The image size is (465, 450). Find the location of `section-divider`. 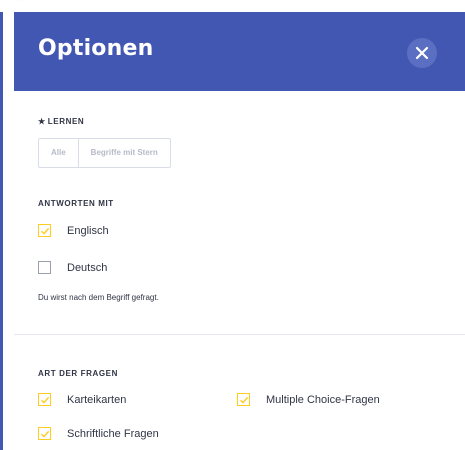

section-divider is located at coordinates (239, 334).